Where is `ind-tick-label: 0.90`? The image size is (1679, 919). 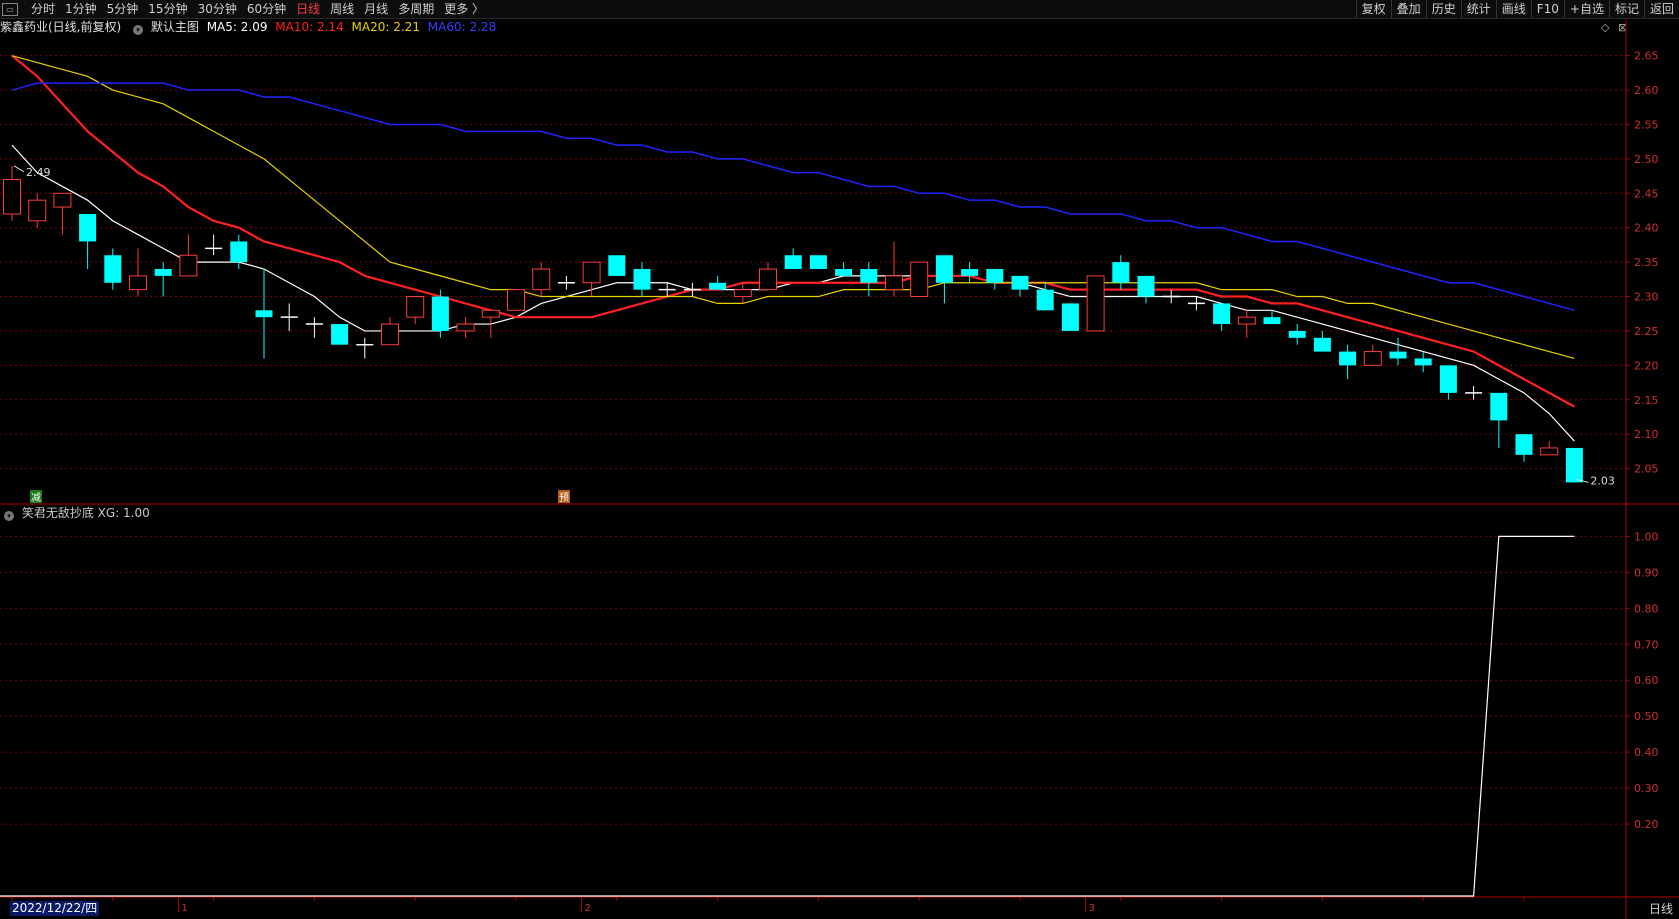 ind-tick-label: 0.90 is located at coordinates (1646, 572).